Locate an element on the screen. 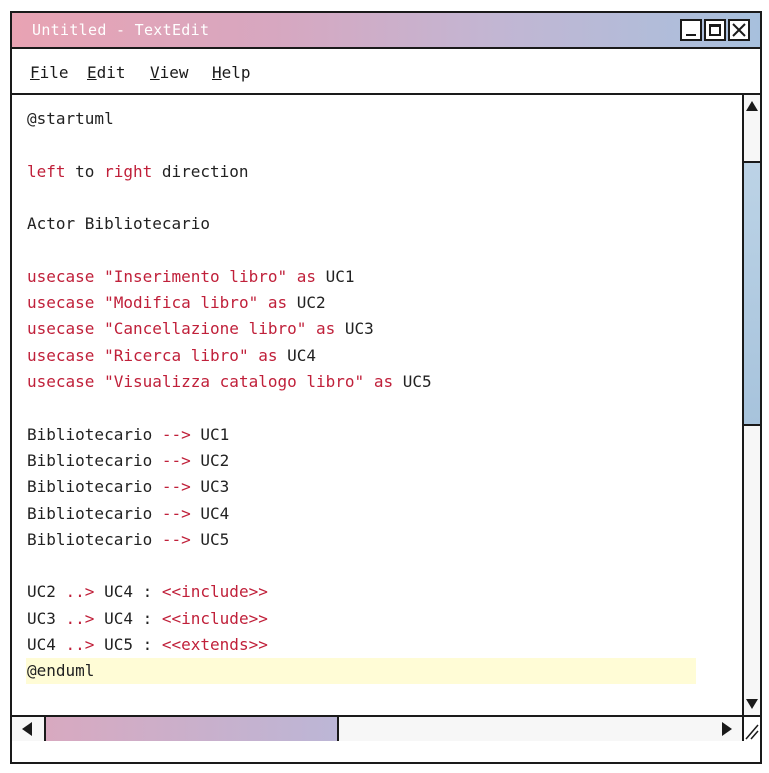 This screenshot has height=773, width=769. code-line: Actor Bibliotecario is located at coordinates (119, 224).